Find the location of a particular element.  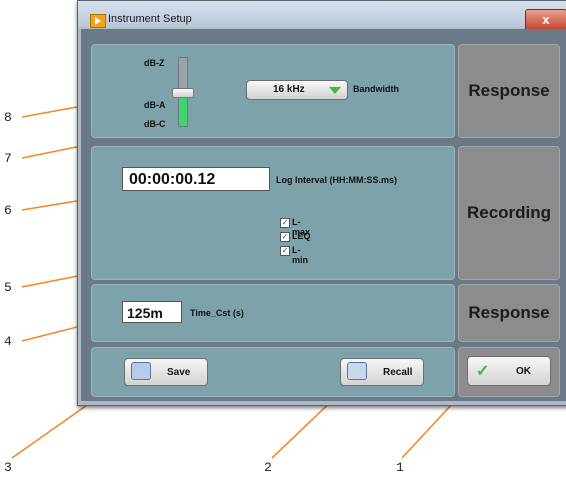

callout-5: 5 is located at coordinates (8, 287).